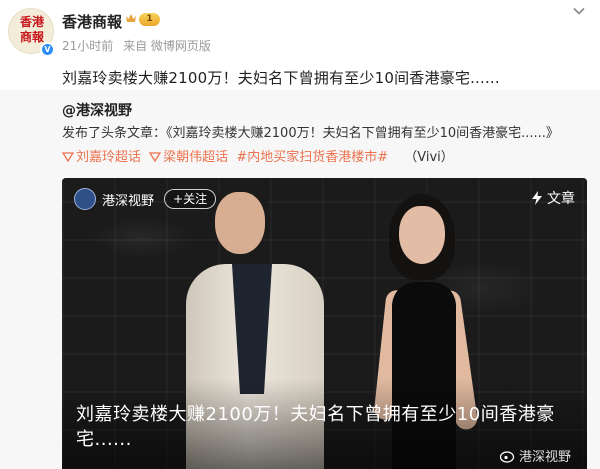 The height and width of the screenshot is (469, 600). Describe the element at coordinates (32, 30) in the screenshot. I see `avatar-logo: 香港 商報` at that location.